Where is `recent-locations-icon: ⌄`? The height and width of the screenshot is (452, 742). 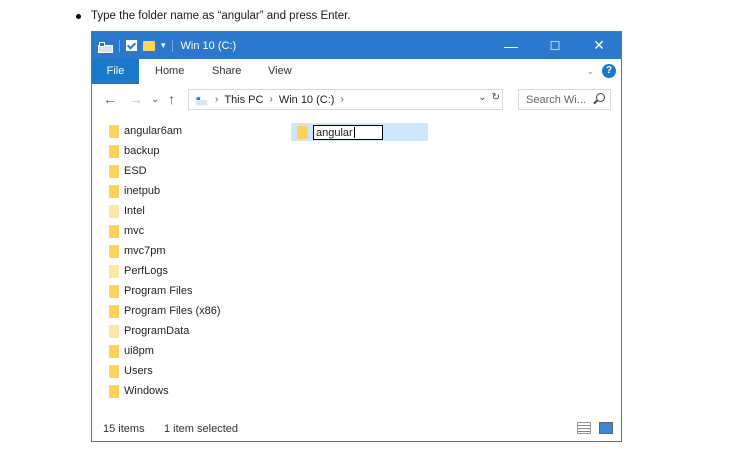
recent-locations-icon: ⌄ is located at coordinates (155, 99).